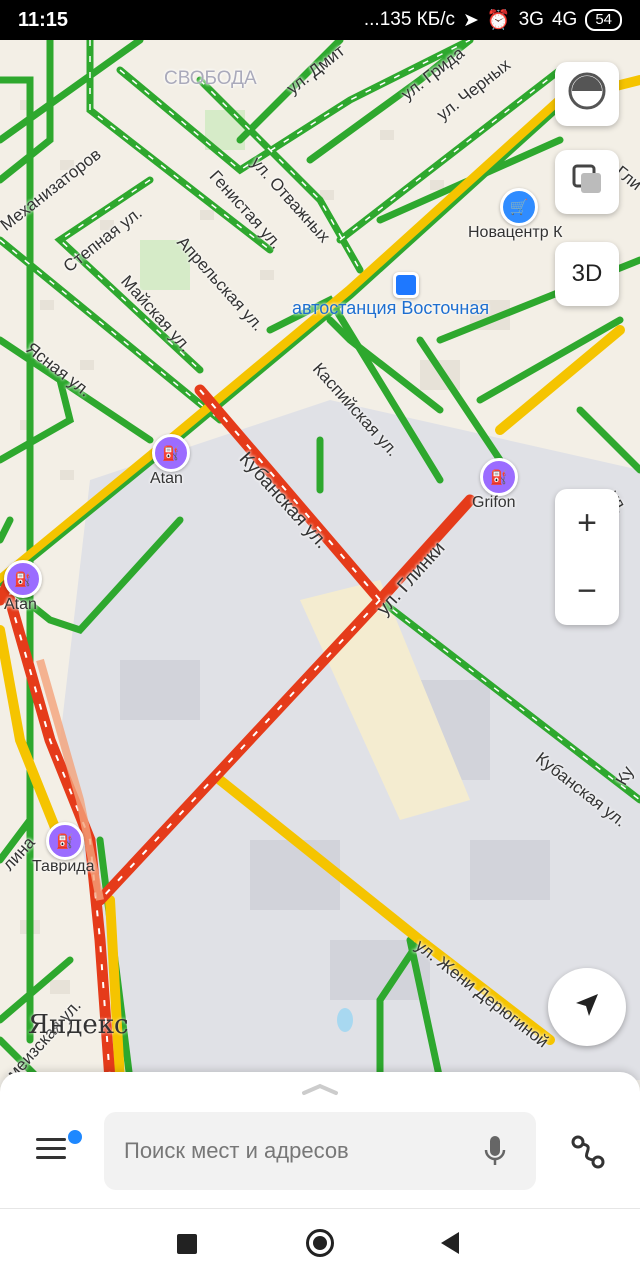 The image size is (640, 1281). Describe the element at coordinates (59, 1145) in the screenshot. I see `menu-button` at that location.